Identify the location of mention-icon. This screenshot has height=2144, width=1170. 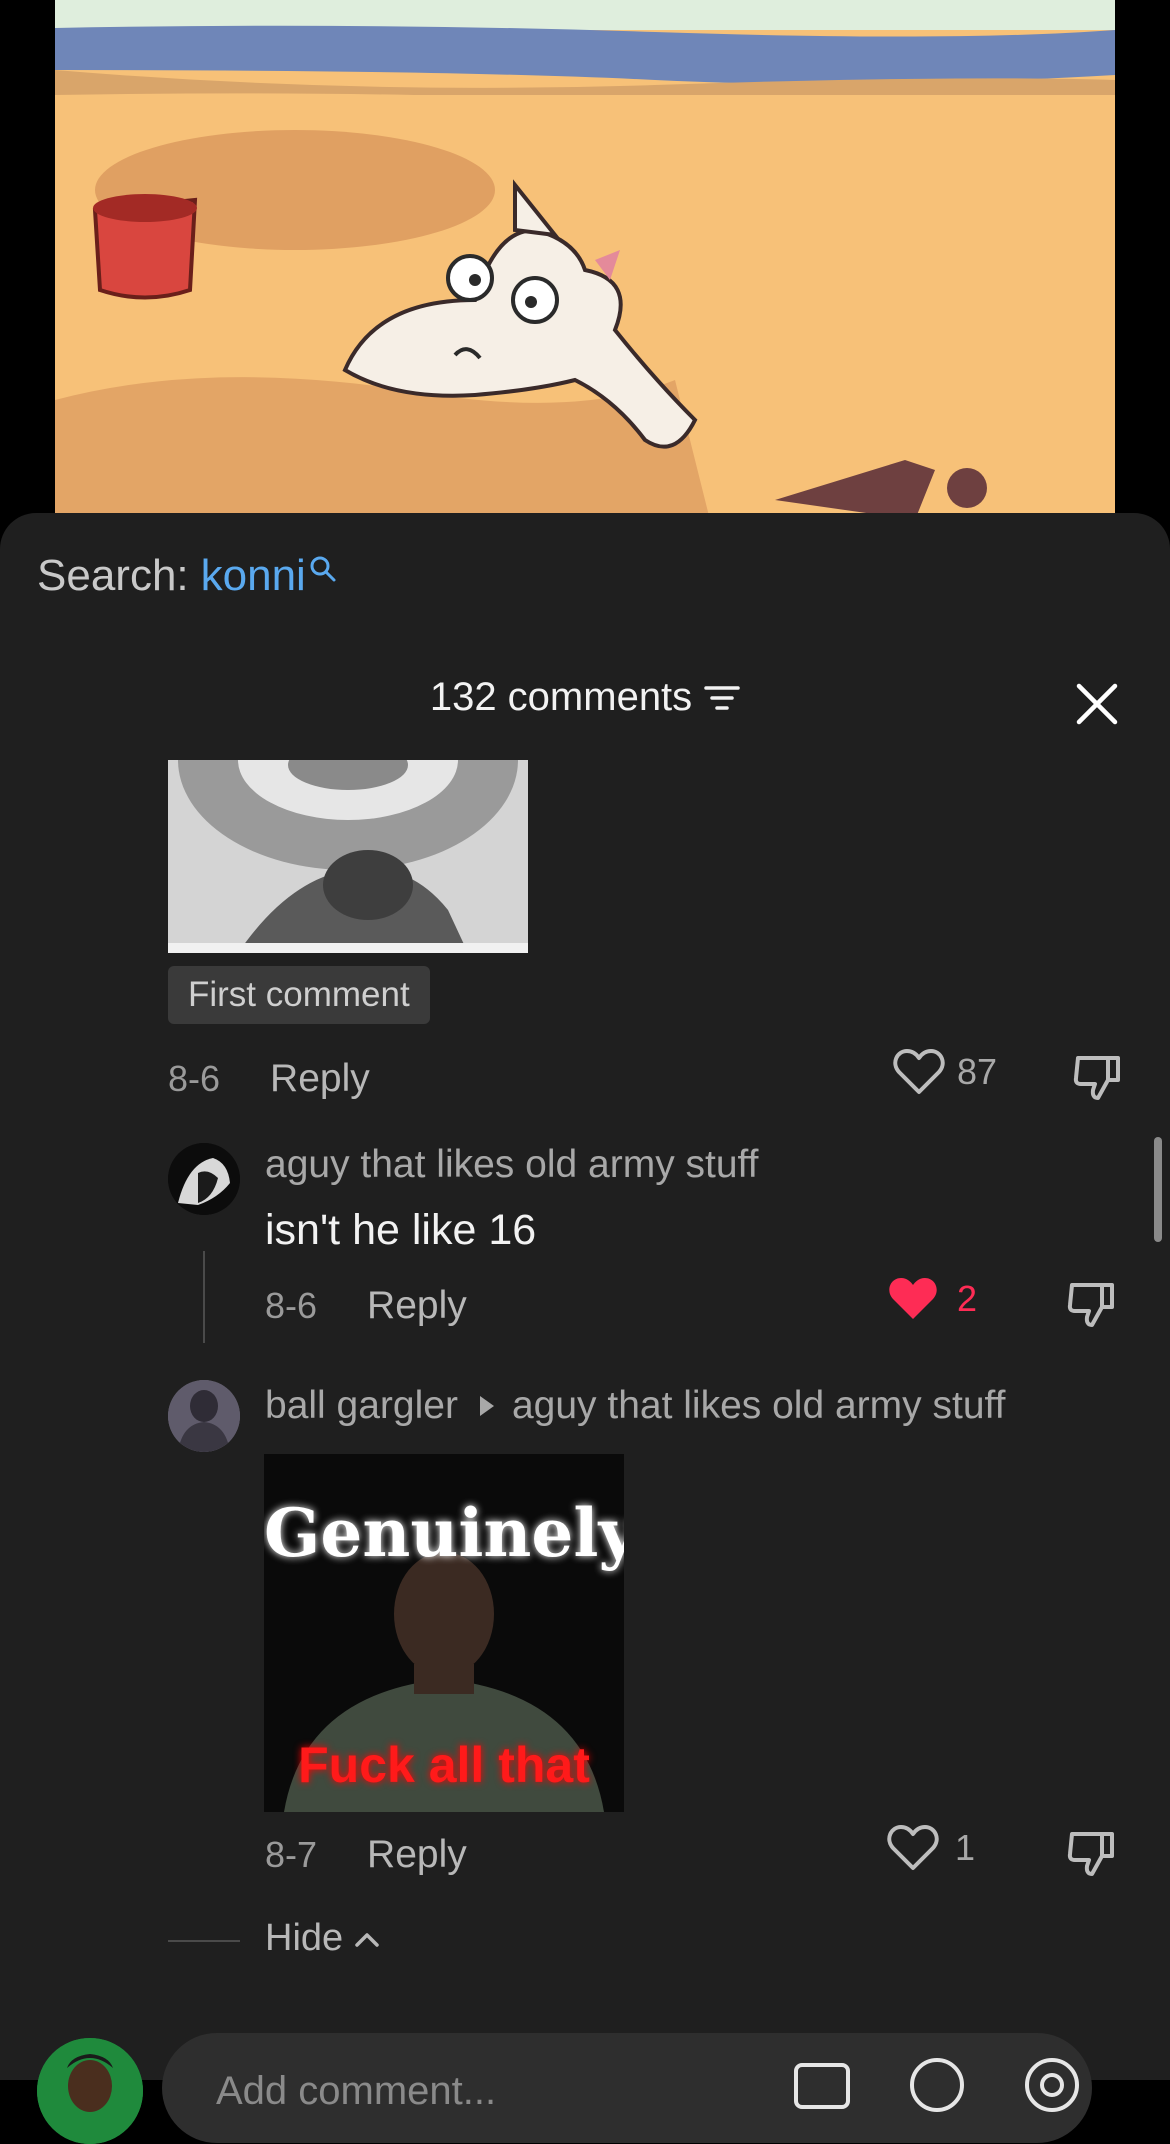
(1052, 2085).